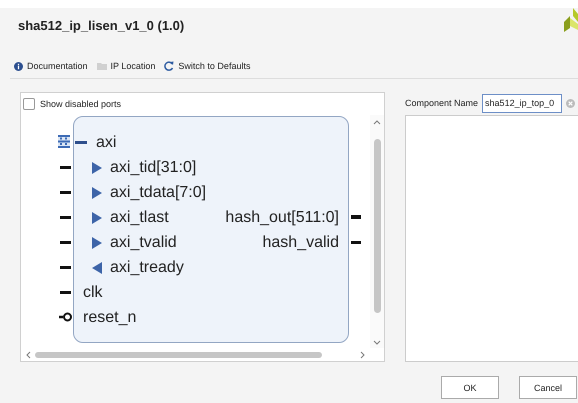 The image size is (578, 403). Describe the element at coordinates (571, 103) in the screenshot. I see `clear-icon` at that location.